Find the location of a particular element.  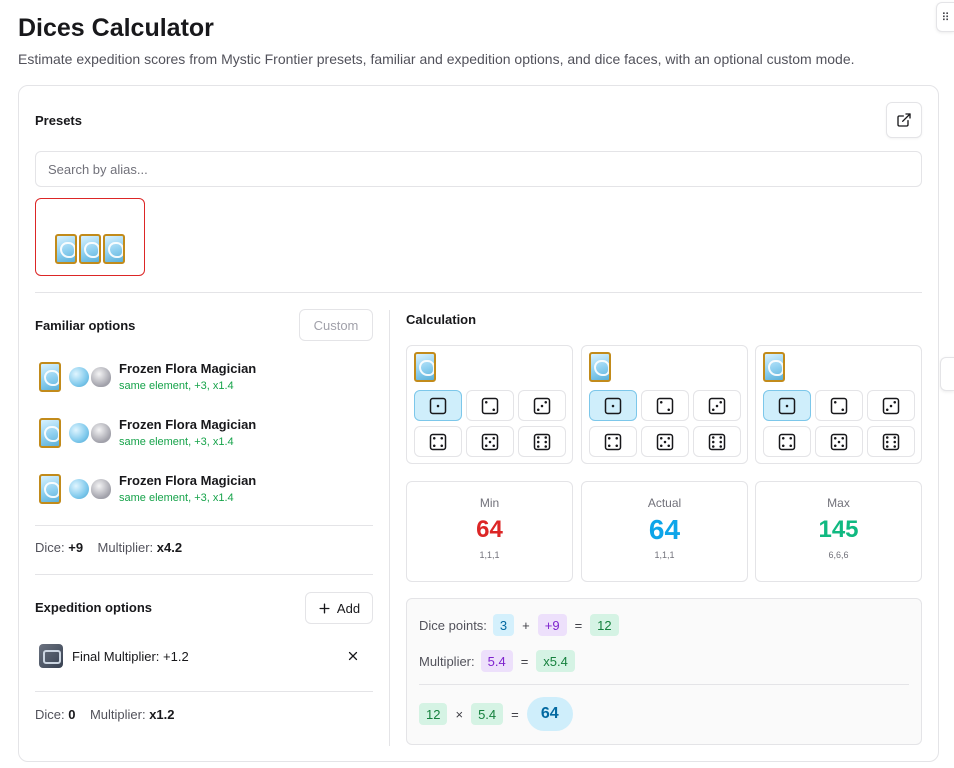

expedition-summary: Dice: 0 Multiplier: x1.2 is located at coordinates (105, 714).